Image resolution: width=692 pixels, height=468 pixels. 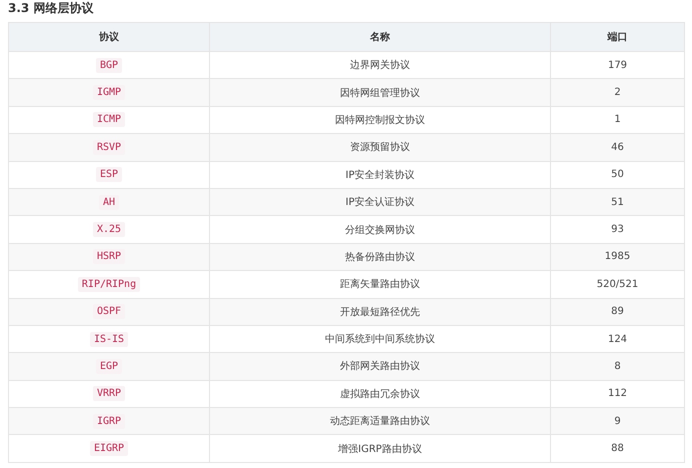 I want to click on protocol-code: IGRP, so click(x=109, y=421).